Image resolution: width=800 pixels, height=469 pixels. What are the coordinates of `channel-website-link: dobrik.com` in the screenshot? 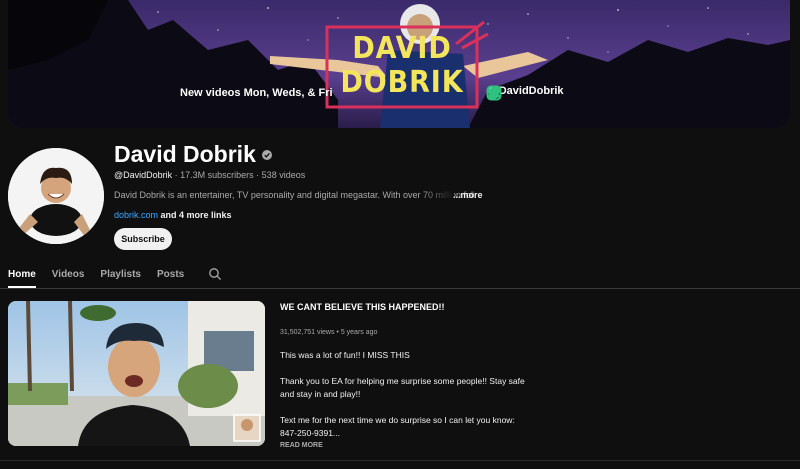 It's located at (136, 215).